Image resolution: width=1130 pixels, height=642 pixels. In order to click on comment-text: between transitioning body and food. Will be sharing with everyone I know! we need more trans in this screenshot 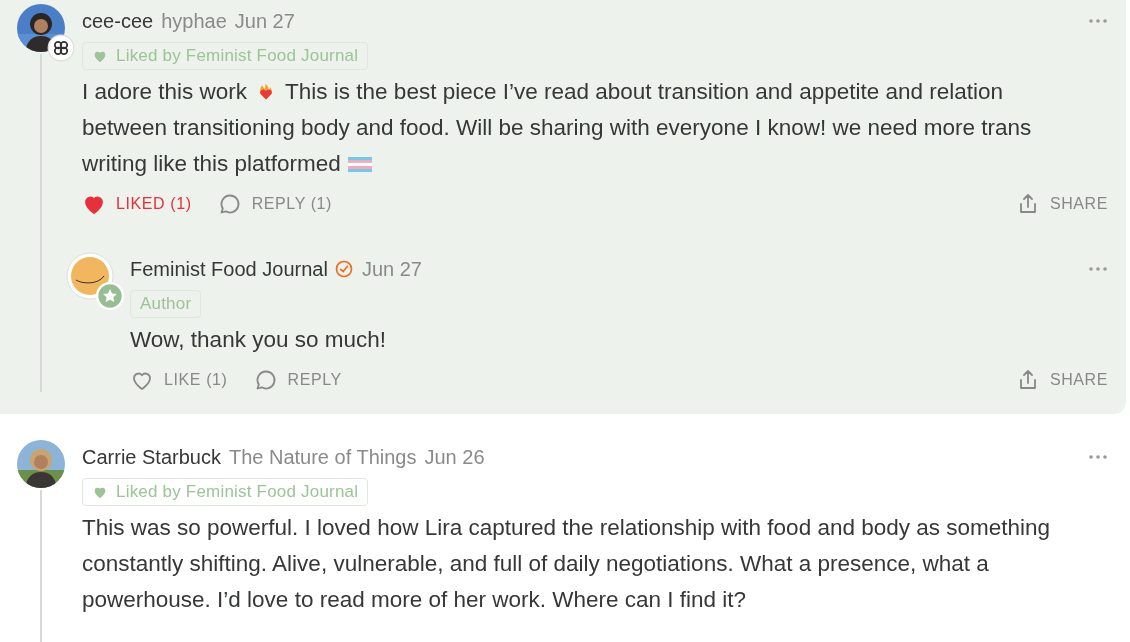, I will do `click(557, 128)`.